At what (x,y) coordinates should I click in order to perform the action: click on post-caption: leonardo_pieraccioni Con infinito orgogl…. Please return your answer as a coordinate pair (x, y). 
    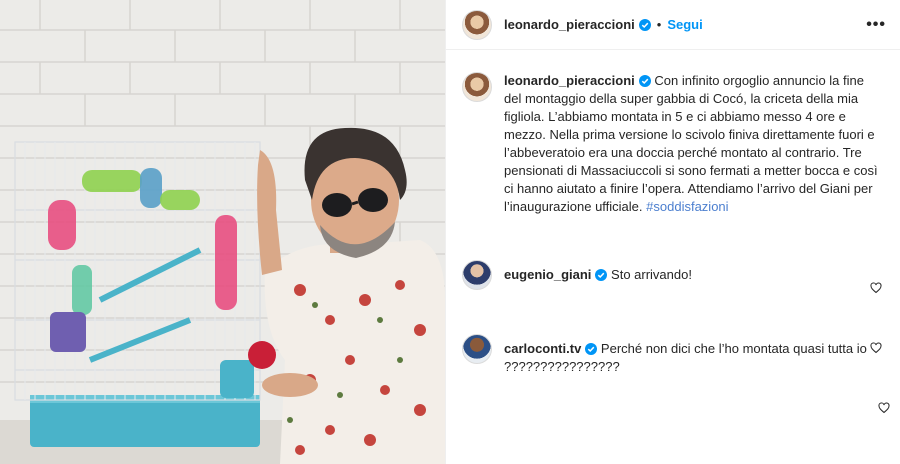
    Looking at the image, I should click on (677, 144).